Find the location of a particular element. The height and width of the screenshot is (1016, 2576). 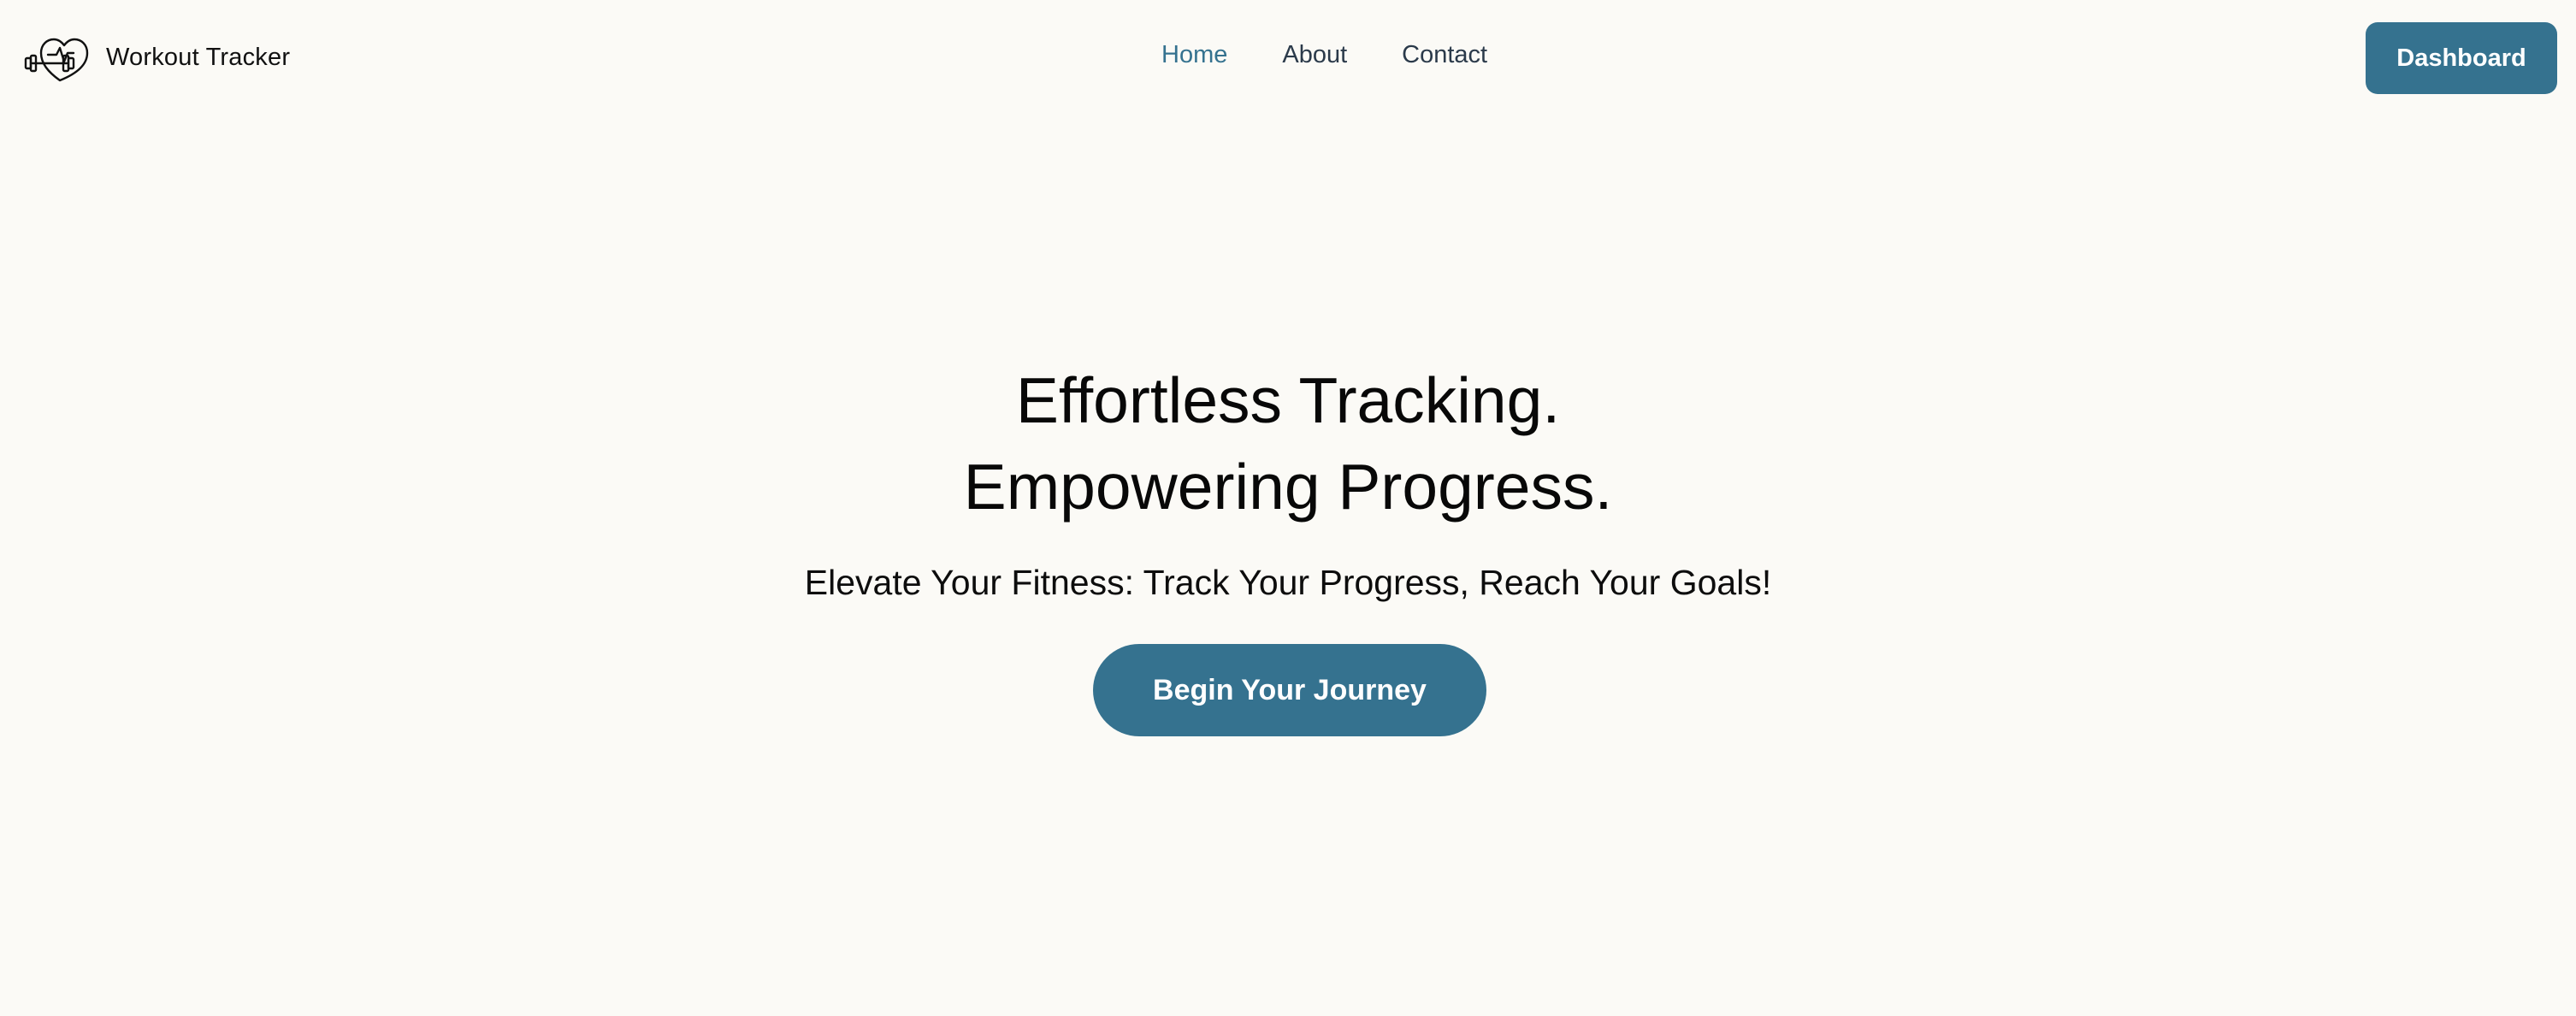

nav-link-contact: Contact is located at coordinates (1444, 55).